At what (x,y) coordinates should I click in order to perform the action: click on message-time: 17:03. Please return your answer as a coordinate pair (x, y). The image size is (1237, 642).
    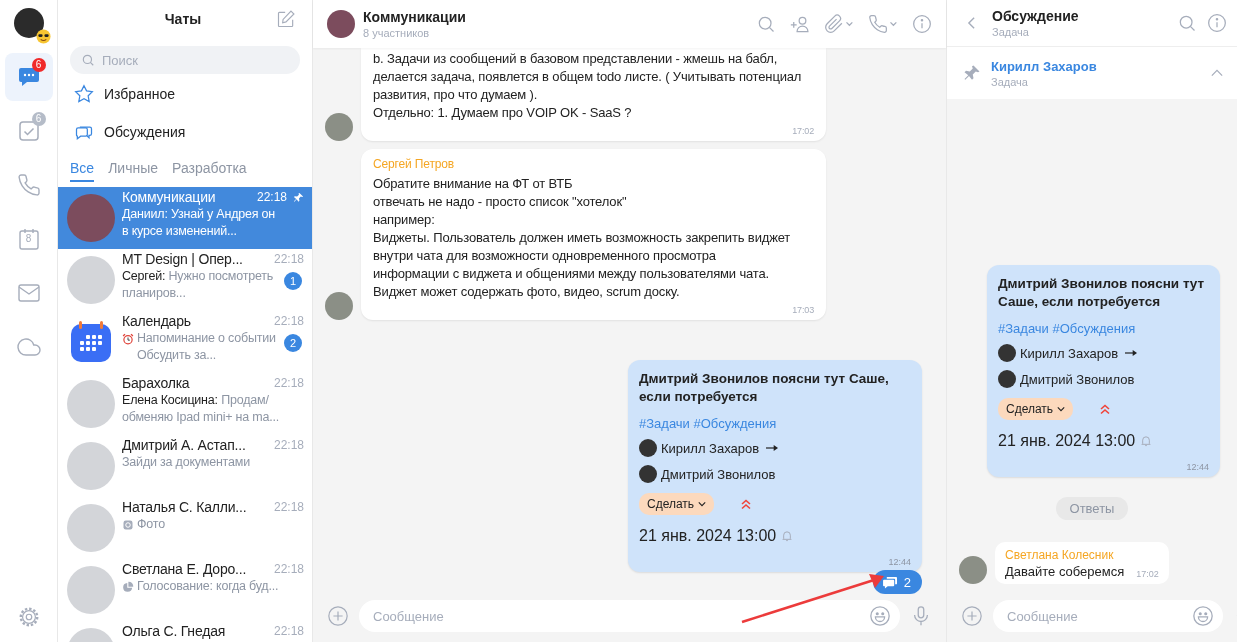
    Looking at the image, I should click on (803, 310).